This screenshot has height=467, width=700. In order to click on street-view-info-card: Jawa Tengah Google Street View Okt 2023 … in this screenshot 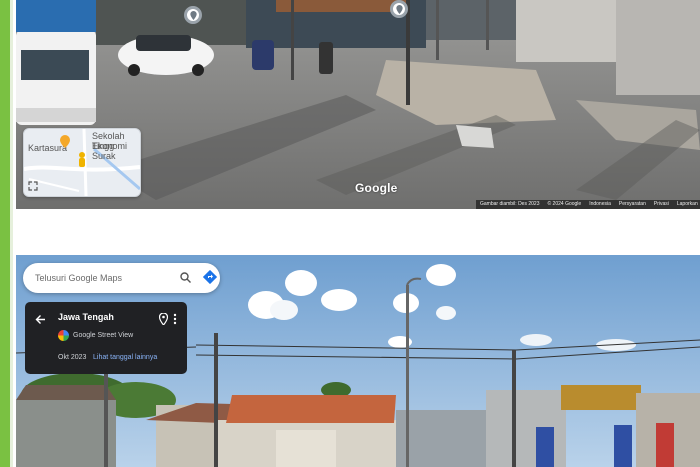, I will do `click(106, 338)`.